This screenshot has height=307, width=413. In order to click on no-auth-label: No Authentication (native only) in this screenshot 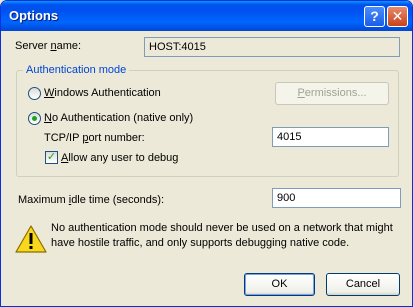, I will do `click(118, 118)`.